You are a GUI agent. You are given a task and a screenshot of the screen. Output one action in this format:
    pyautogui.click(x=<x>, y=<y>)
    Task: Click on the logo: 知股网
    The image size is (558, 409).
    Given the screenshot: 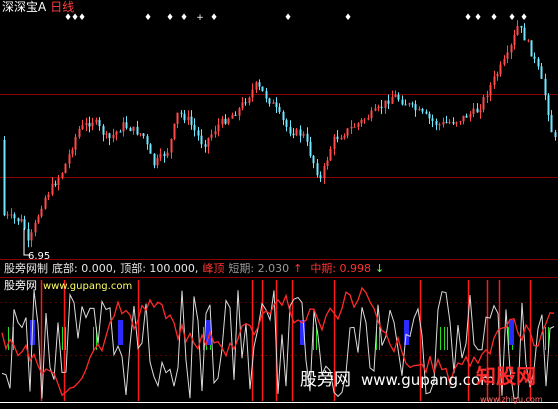 What is the action you would take?
    pyautogui.click(x=506, y=376)
    